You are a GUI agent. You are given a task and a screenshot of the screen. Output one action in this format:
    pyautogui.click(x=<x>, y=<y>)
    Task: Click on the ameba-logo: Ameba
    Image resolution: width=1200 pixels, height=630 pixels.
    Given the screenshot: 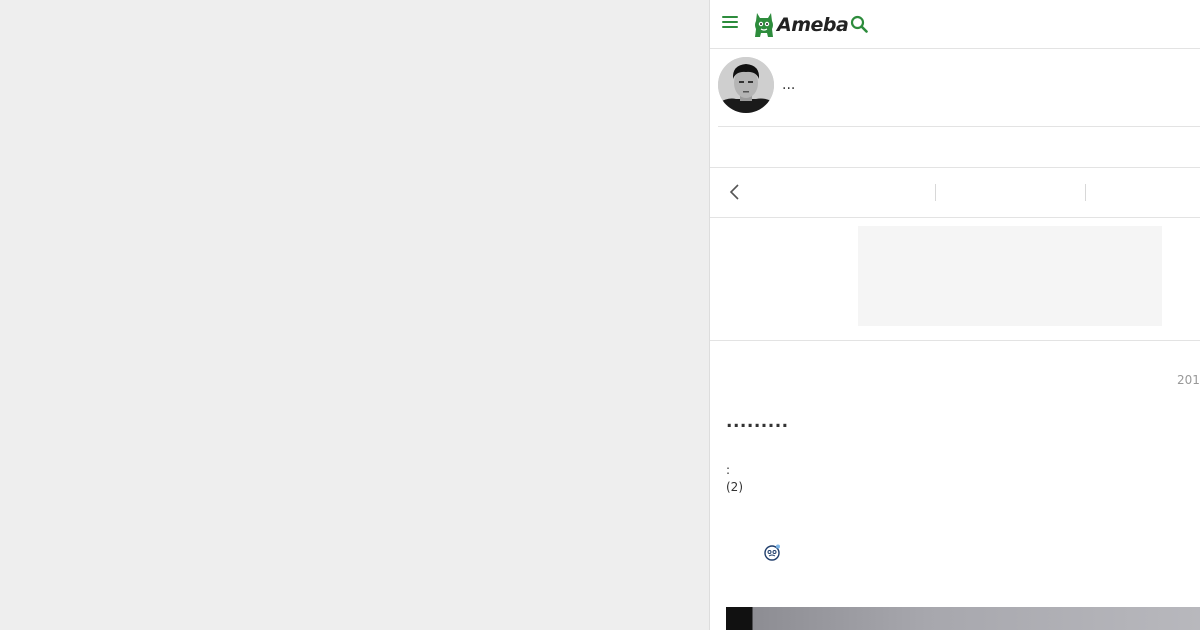 What is the action you would take?
    pyautogui.click(x=800, y=25)
    